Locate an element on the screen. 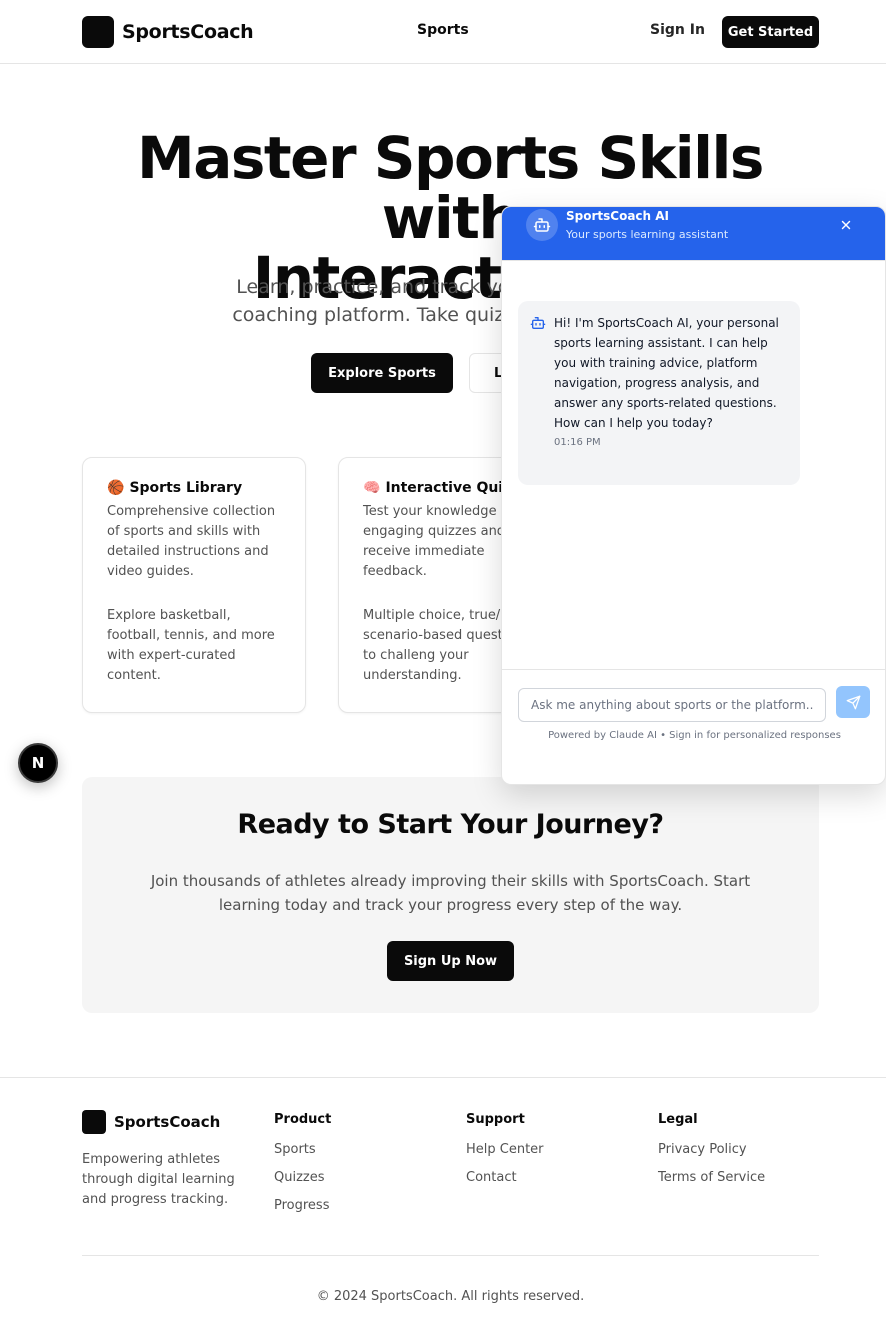 This screenshot has height=1339, width=886. footer-link-quizzes: Quizzes is located at coordinates (302, 1178).